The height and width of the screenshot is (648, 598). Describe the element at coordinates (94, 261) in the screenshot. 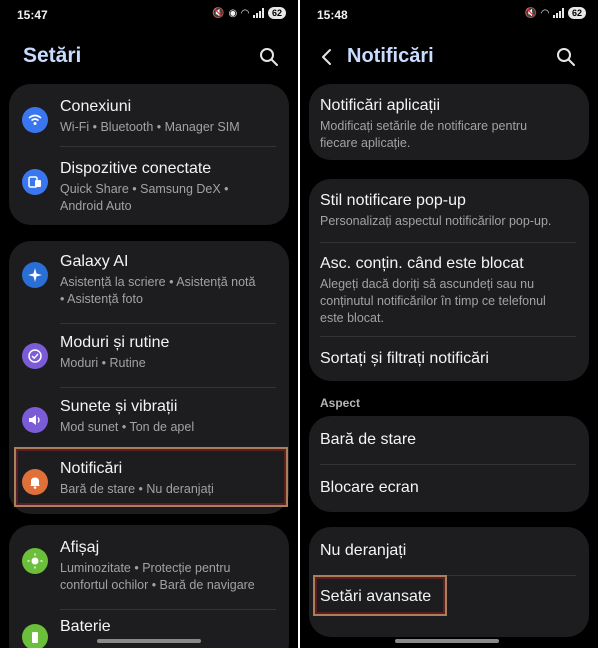

I see `menu-item-title: Galaxy AI` at that location.